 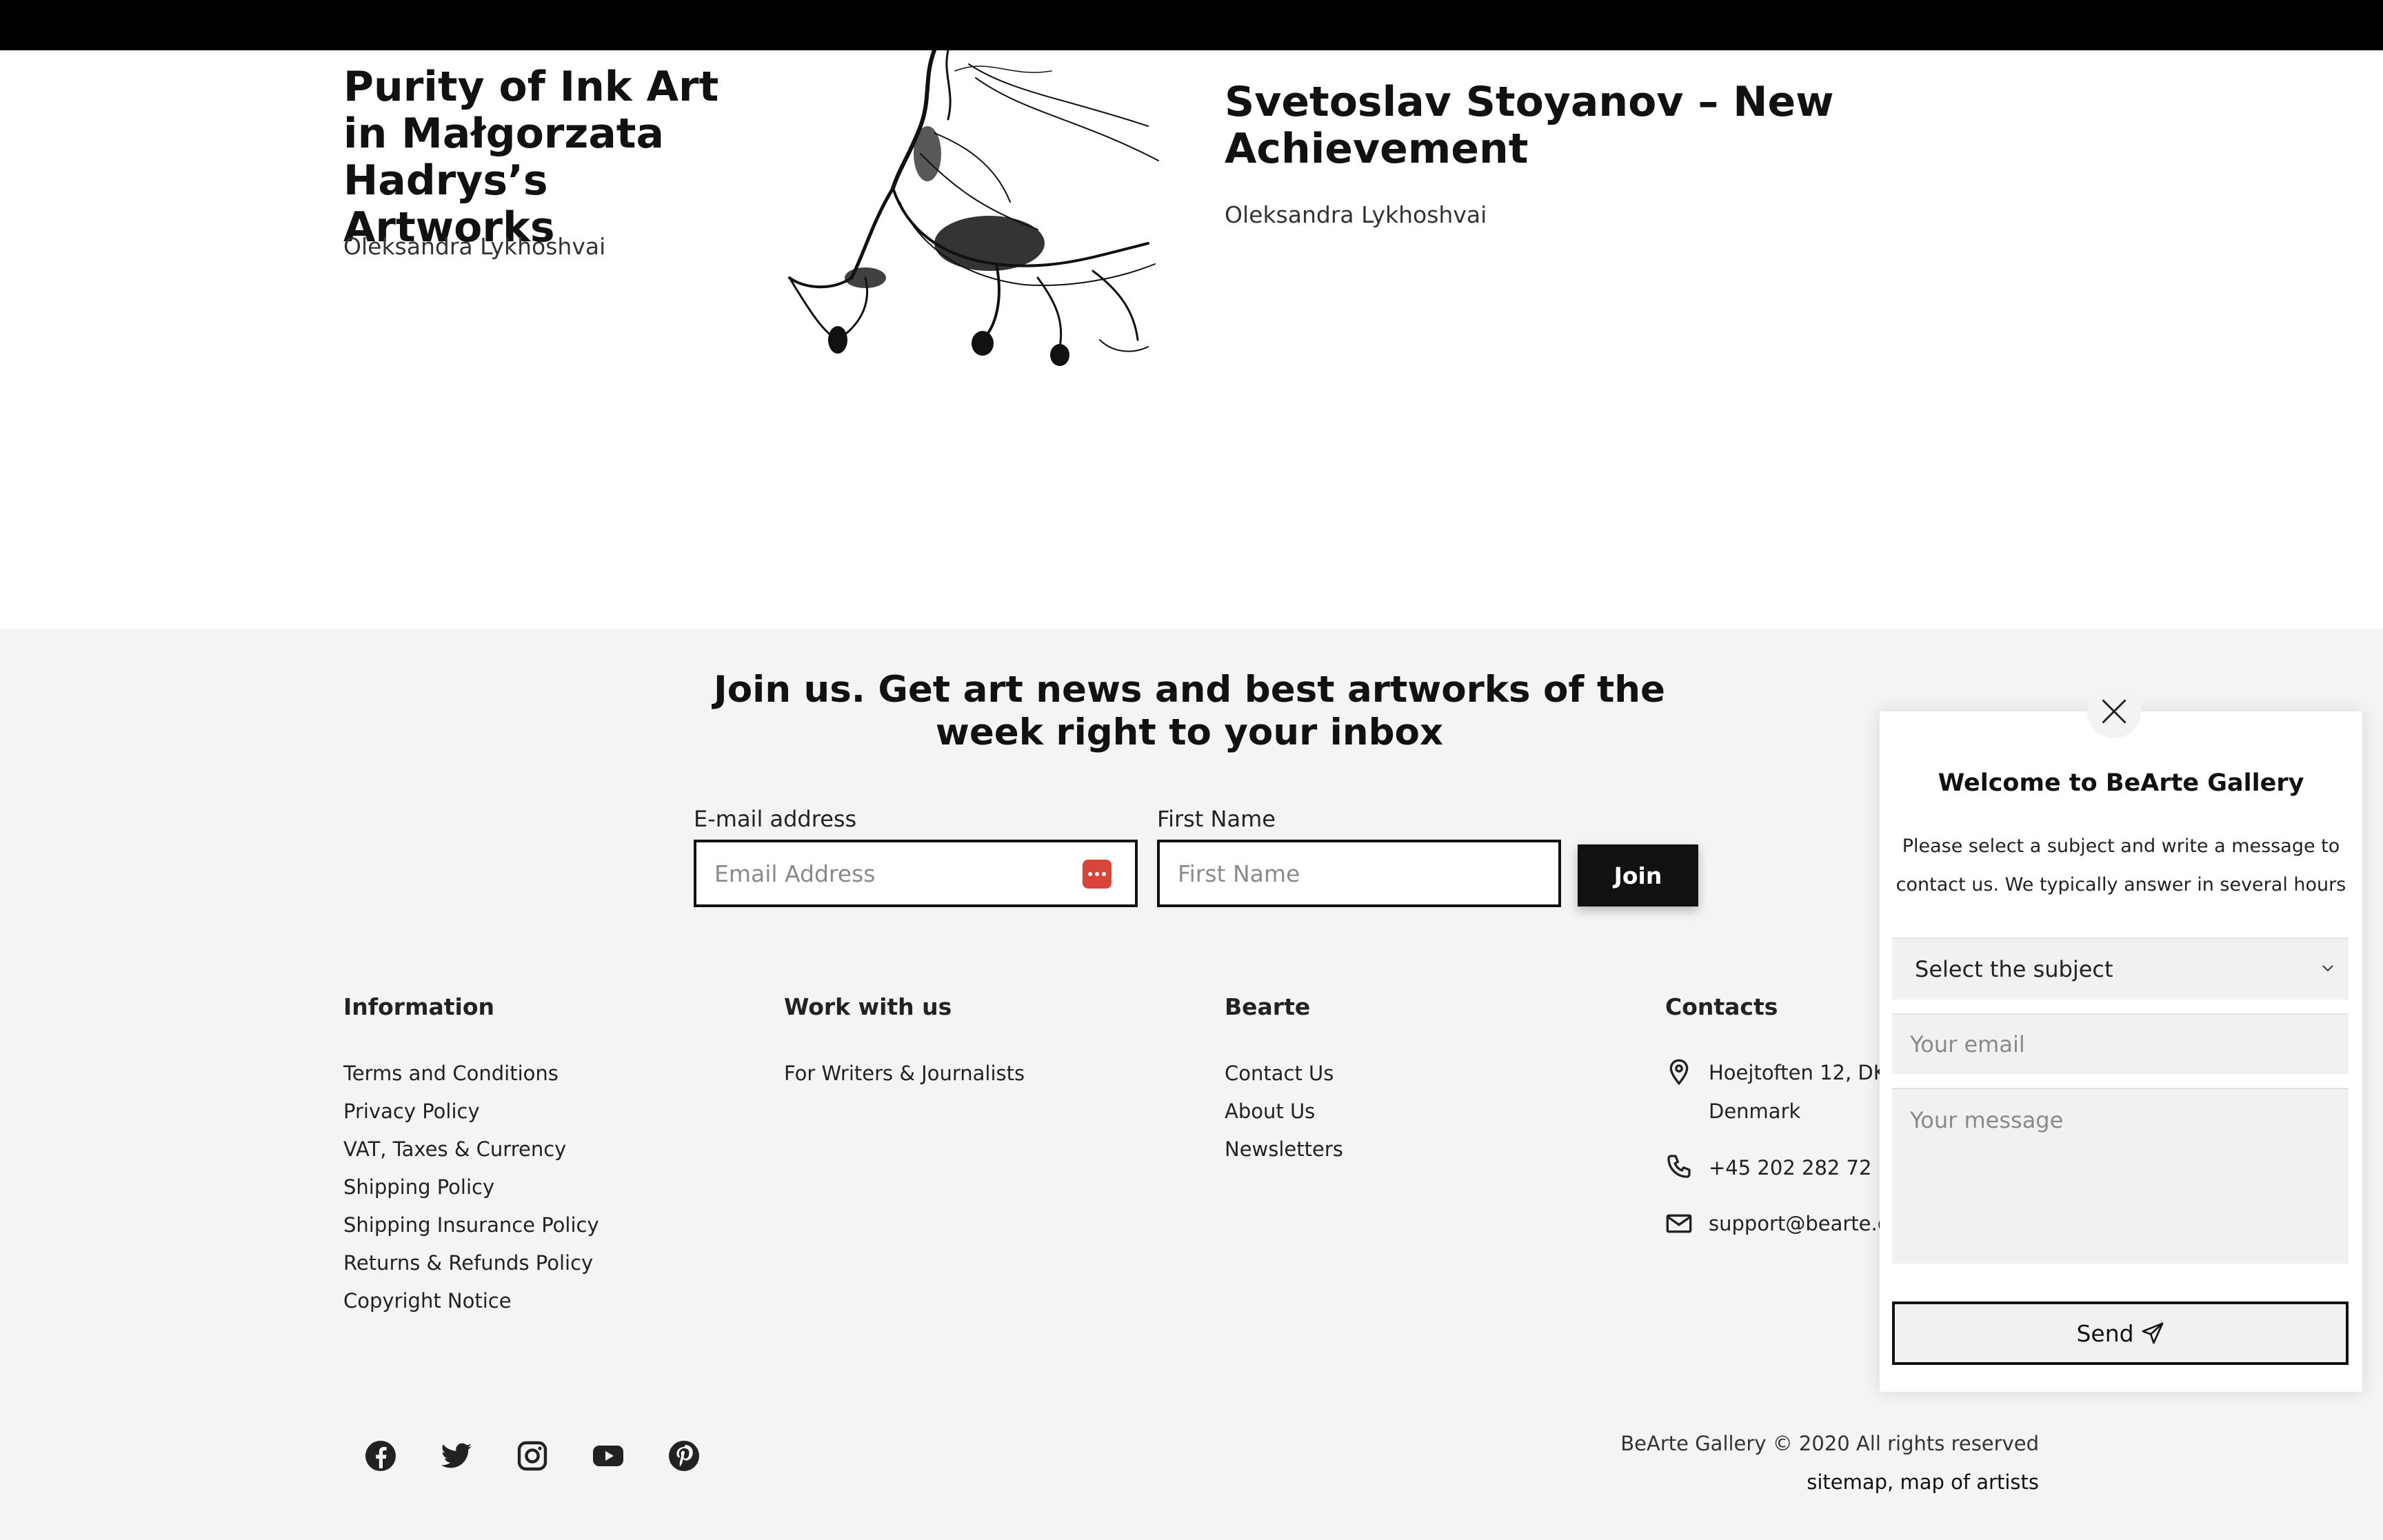 I want to click on contact-email: support@bearte.ga, so click(x=1805, y=1224).